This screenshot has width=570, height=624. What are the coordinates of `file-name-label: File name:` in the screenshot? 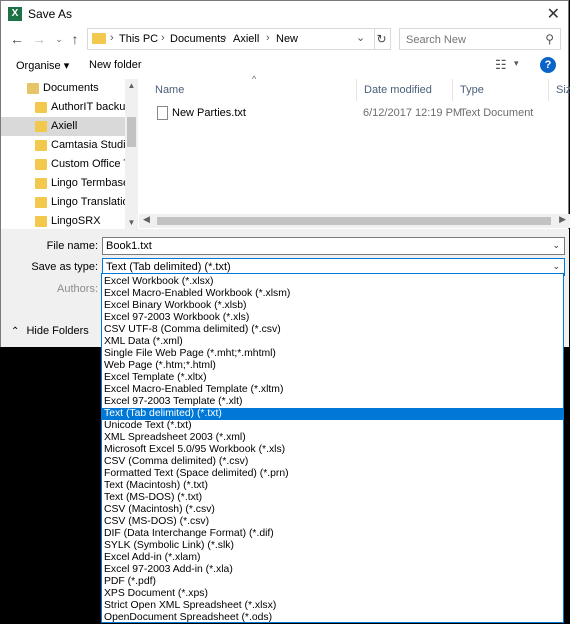 It's located at (72, 246).